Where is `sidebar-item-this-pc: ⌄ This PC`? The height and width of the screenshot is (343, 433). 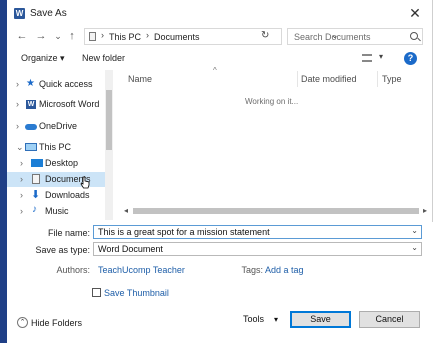
sidebar-item-this-pc: ⌄ This PC is located at coordinates (56, 147).